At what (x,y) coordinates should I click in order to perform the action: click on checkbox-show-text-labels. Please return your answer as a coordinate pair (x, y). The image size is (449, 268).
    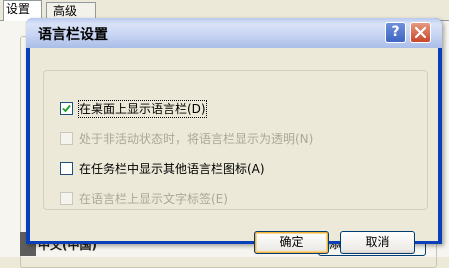
    Looking at the image, I should click on (66, 198).